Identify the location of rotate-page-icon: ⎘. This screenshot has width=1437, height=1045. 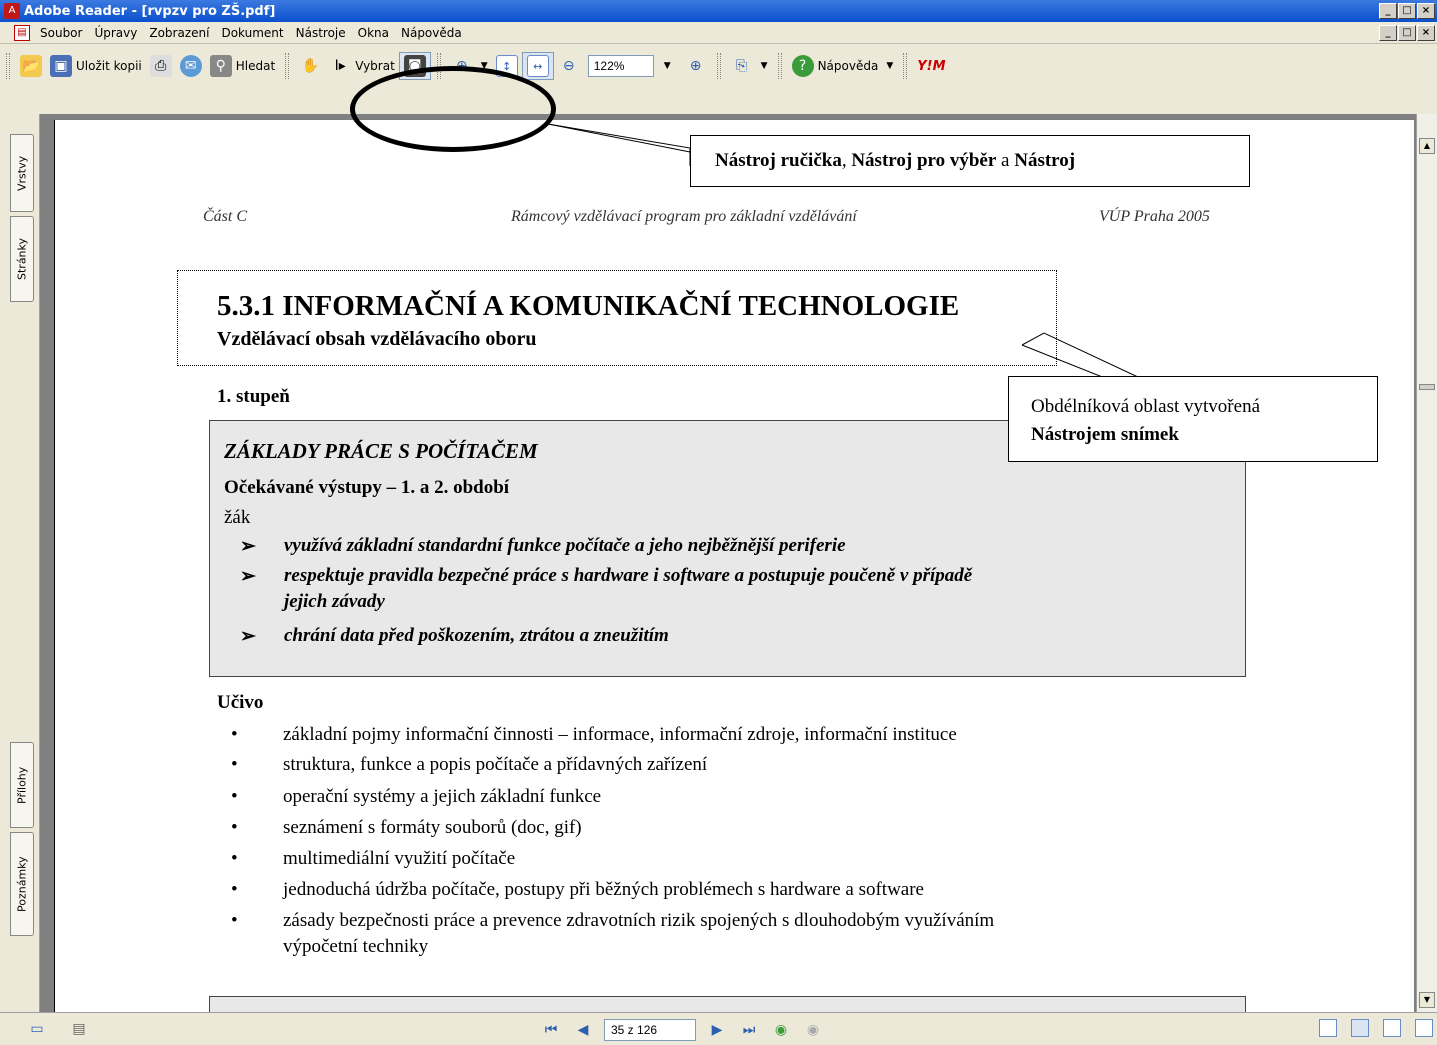
(742, 66).